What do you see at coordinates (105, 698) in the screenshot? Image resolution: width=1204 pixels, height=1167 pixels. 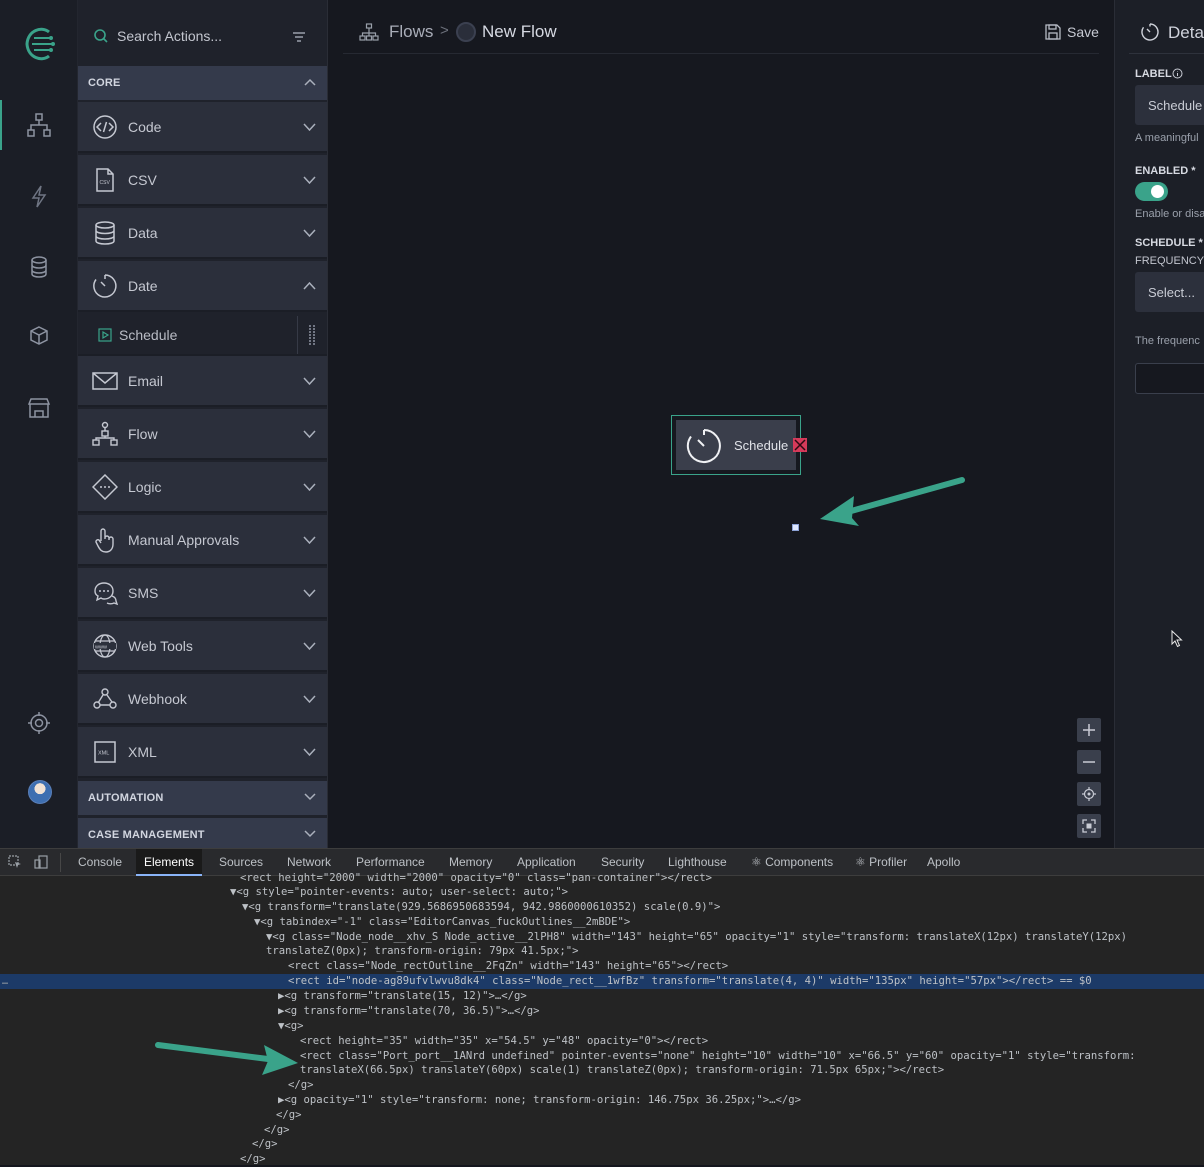 I see `webhook-icon` at bounding box center [105, 698].